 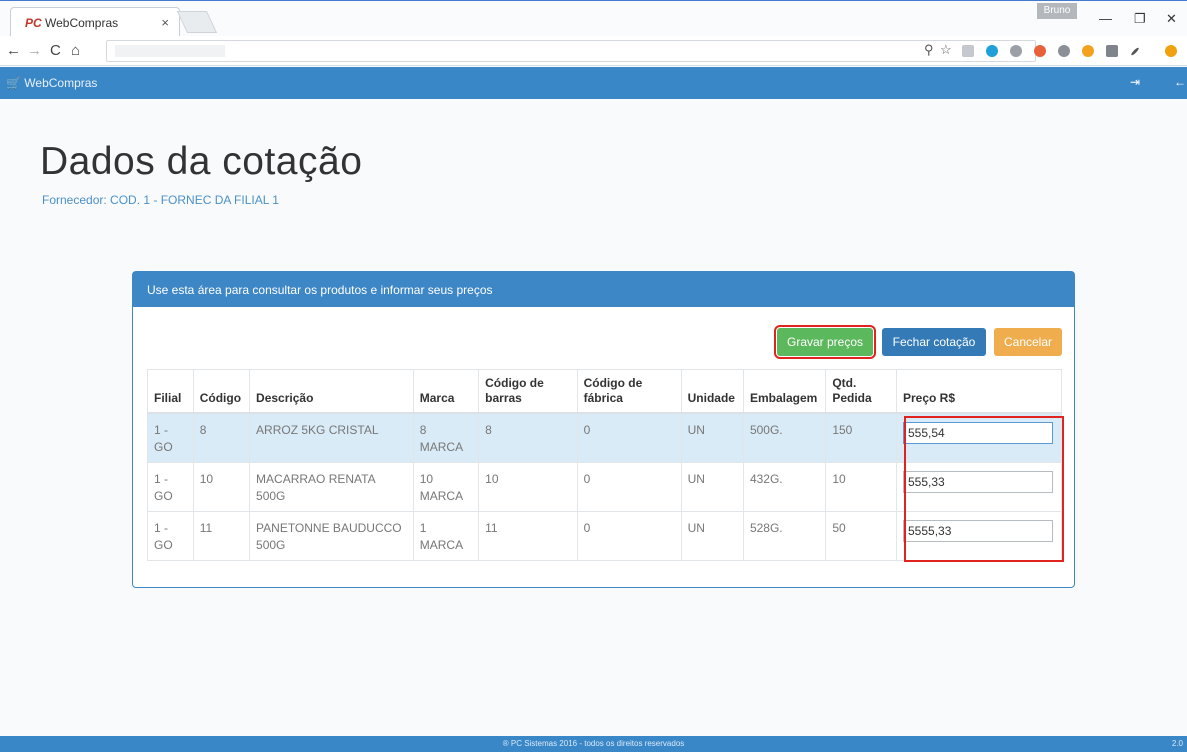 What do you see at coordinates (992, 51) in the screenshot?
I see `drop-icon` at bounding box center [992, 51].